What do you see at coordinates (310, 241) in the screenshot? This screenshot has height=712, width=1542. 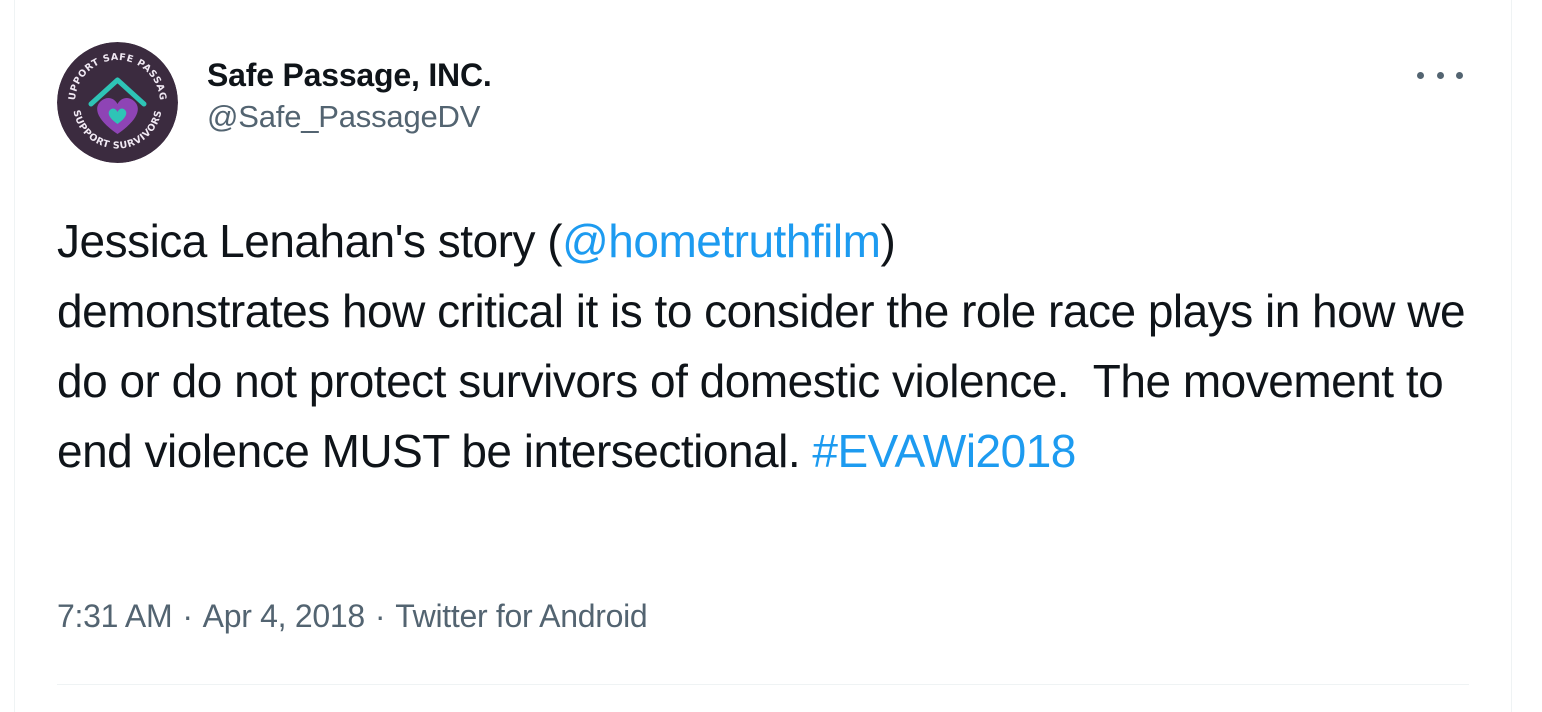 I see `tweet-text-part: Jessica Lenahan's story (` at bounding box center [310, 241].